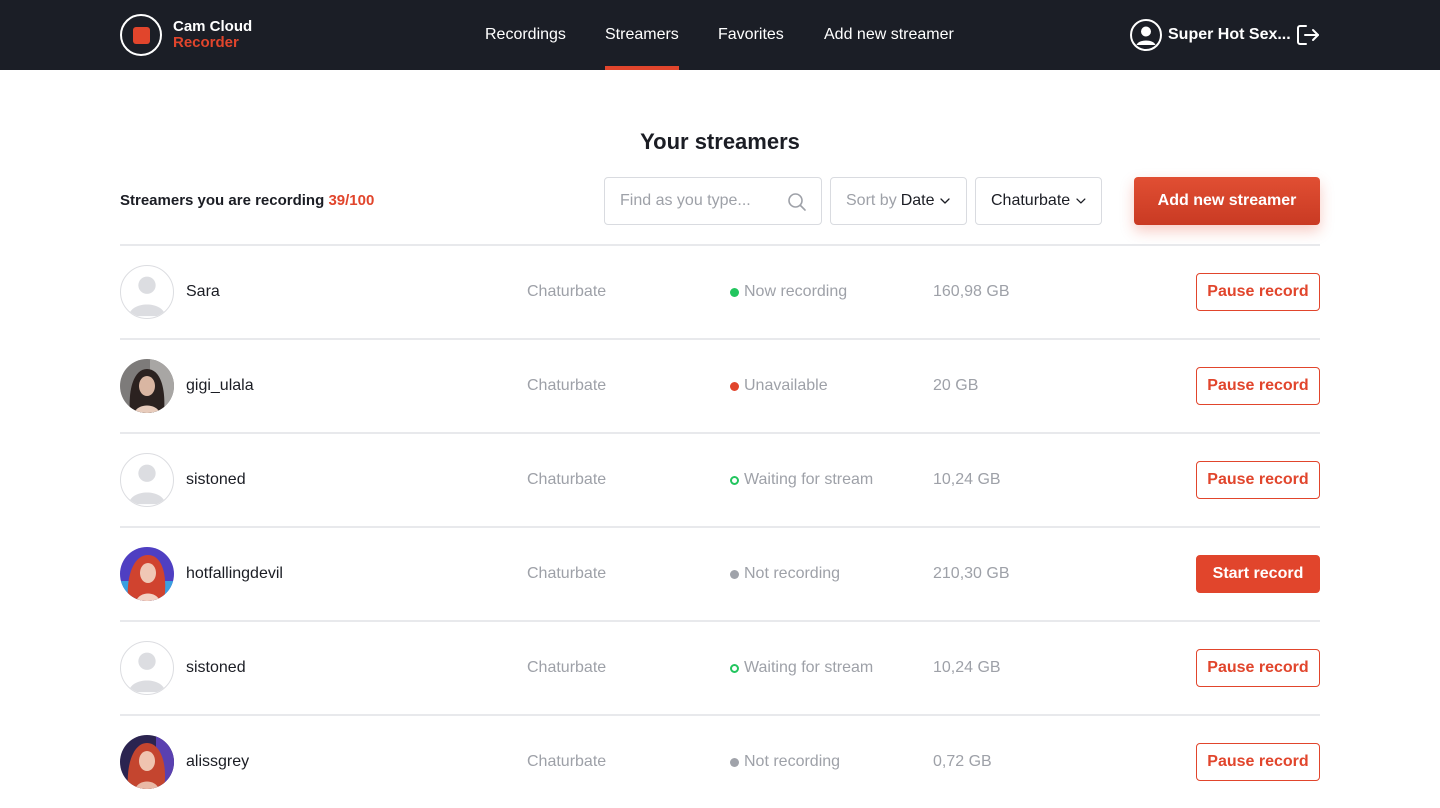  I want to click on streamer-name: Sara, so click(203, 292).